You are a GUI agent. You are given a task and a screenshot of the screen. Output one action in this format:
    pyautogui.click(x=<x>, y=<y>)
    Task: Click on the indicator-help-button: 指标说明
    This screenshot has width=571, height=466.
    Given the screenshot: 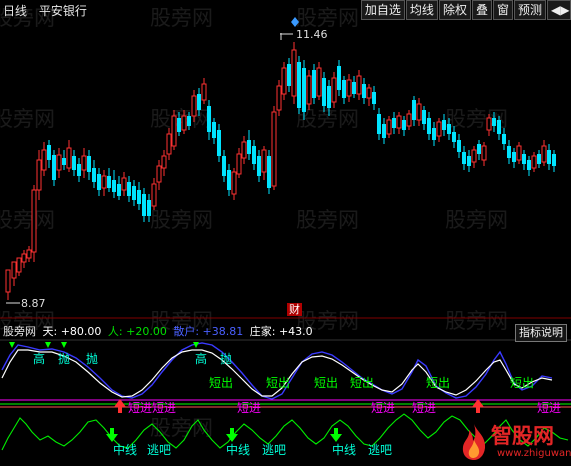 What is the action you would take?
    pyautogui.click(x=541, y=333)
    